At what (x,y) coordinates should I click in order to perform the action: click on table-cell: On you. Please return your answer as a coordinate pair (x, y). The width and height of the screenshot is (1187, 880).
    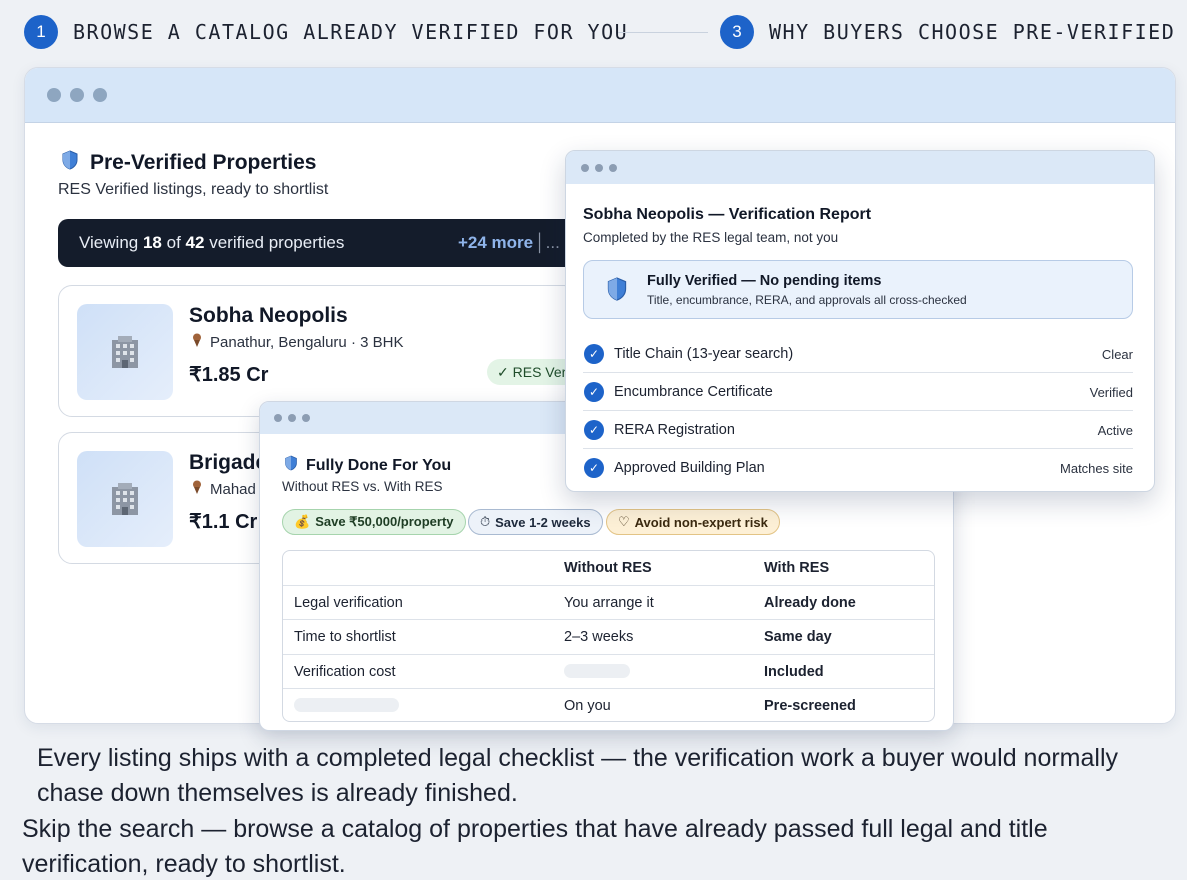
    Looking at the image, I should click on (587, 706).